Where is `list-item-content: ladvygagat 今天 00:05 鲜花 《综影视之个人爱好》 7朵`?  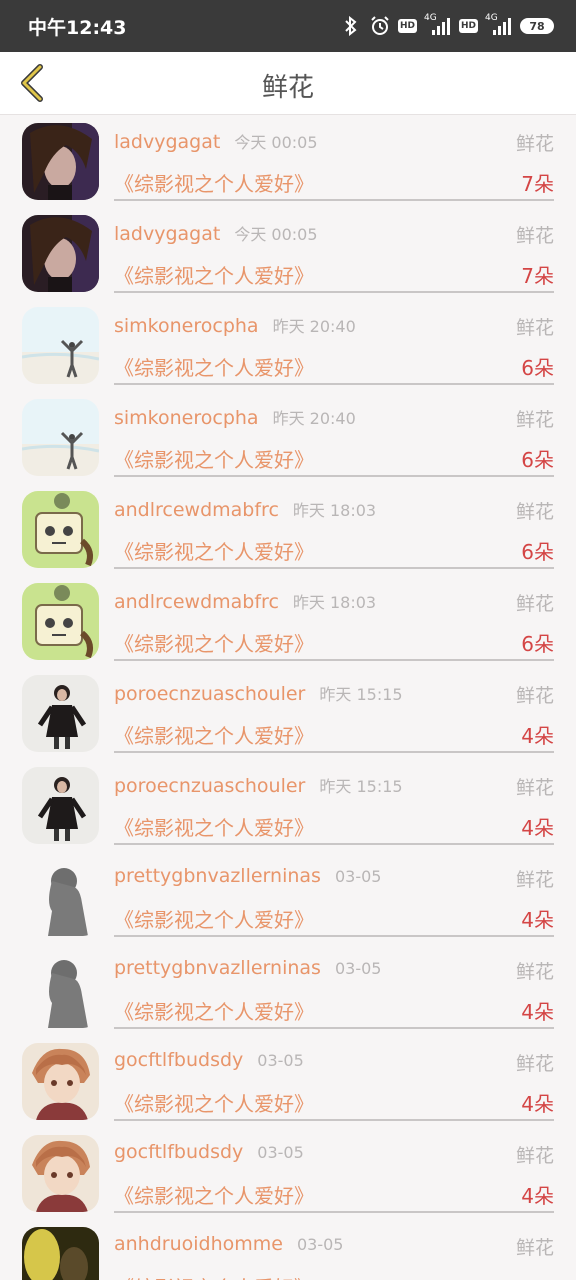
list-item-content: ladvygagat 今天 00:05 鲜花 《综影视之个人爱好》 7朵 is located at coordinates (334, 250).